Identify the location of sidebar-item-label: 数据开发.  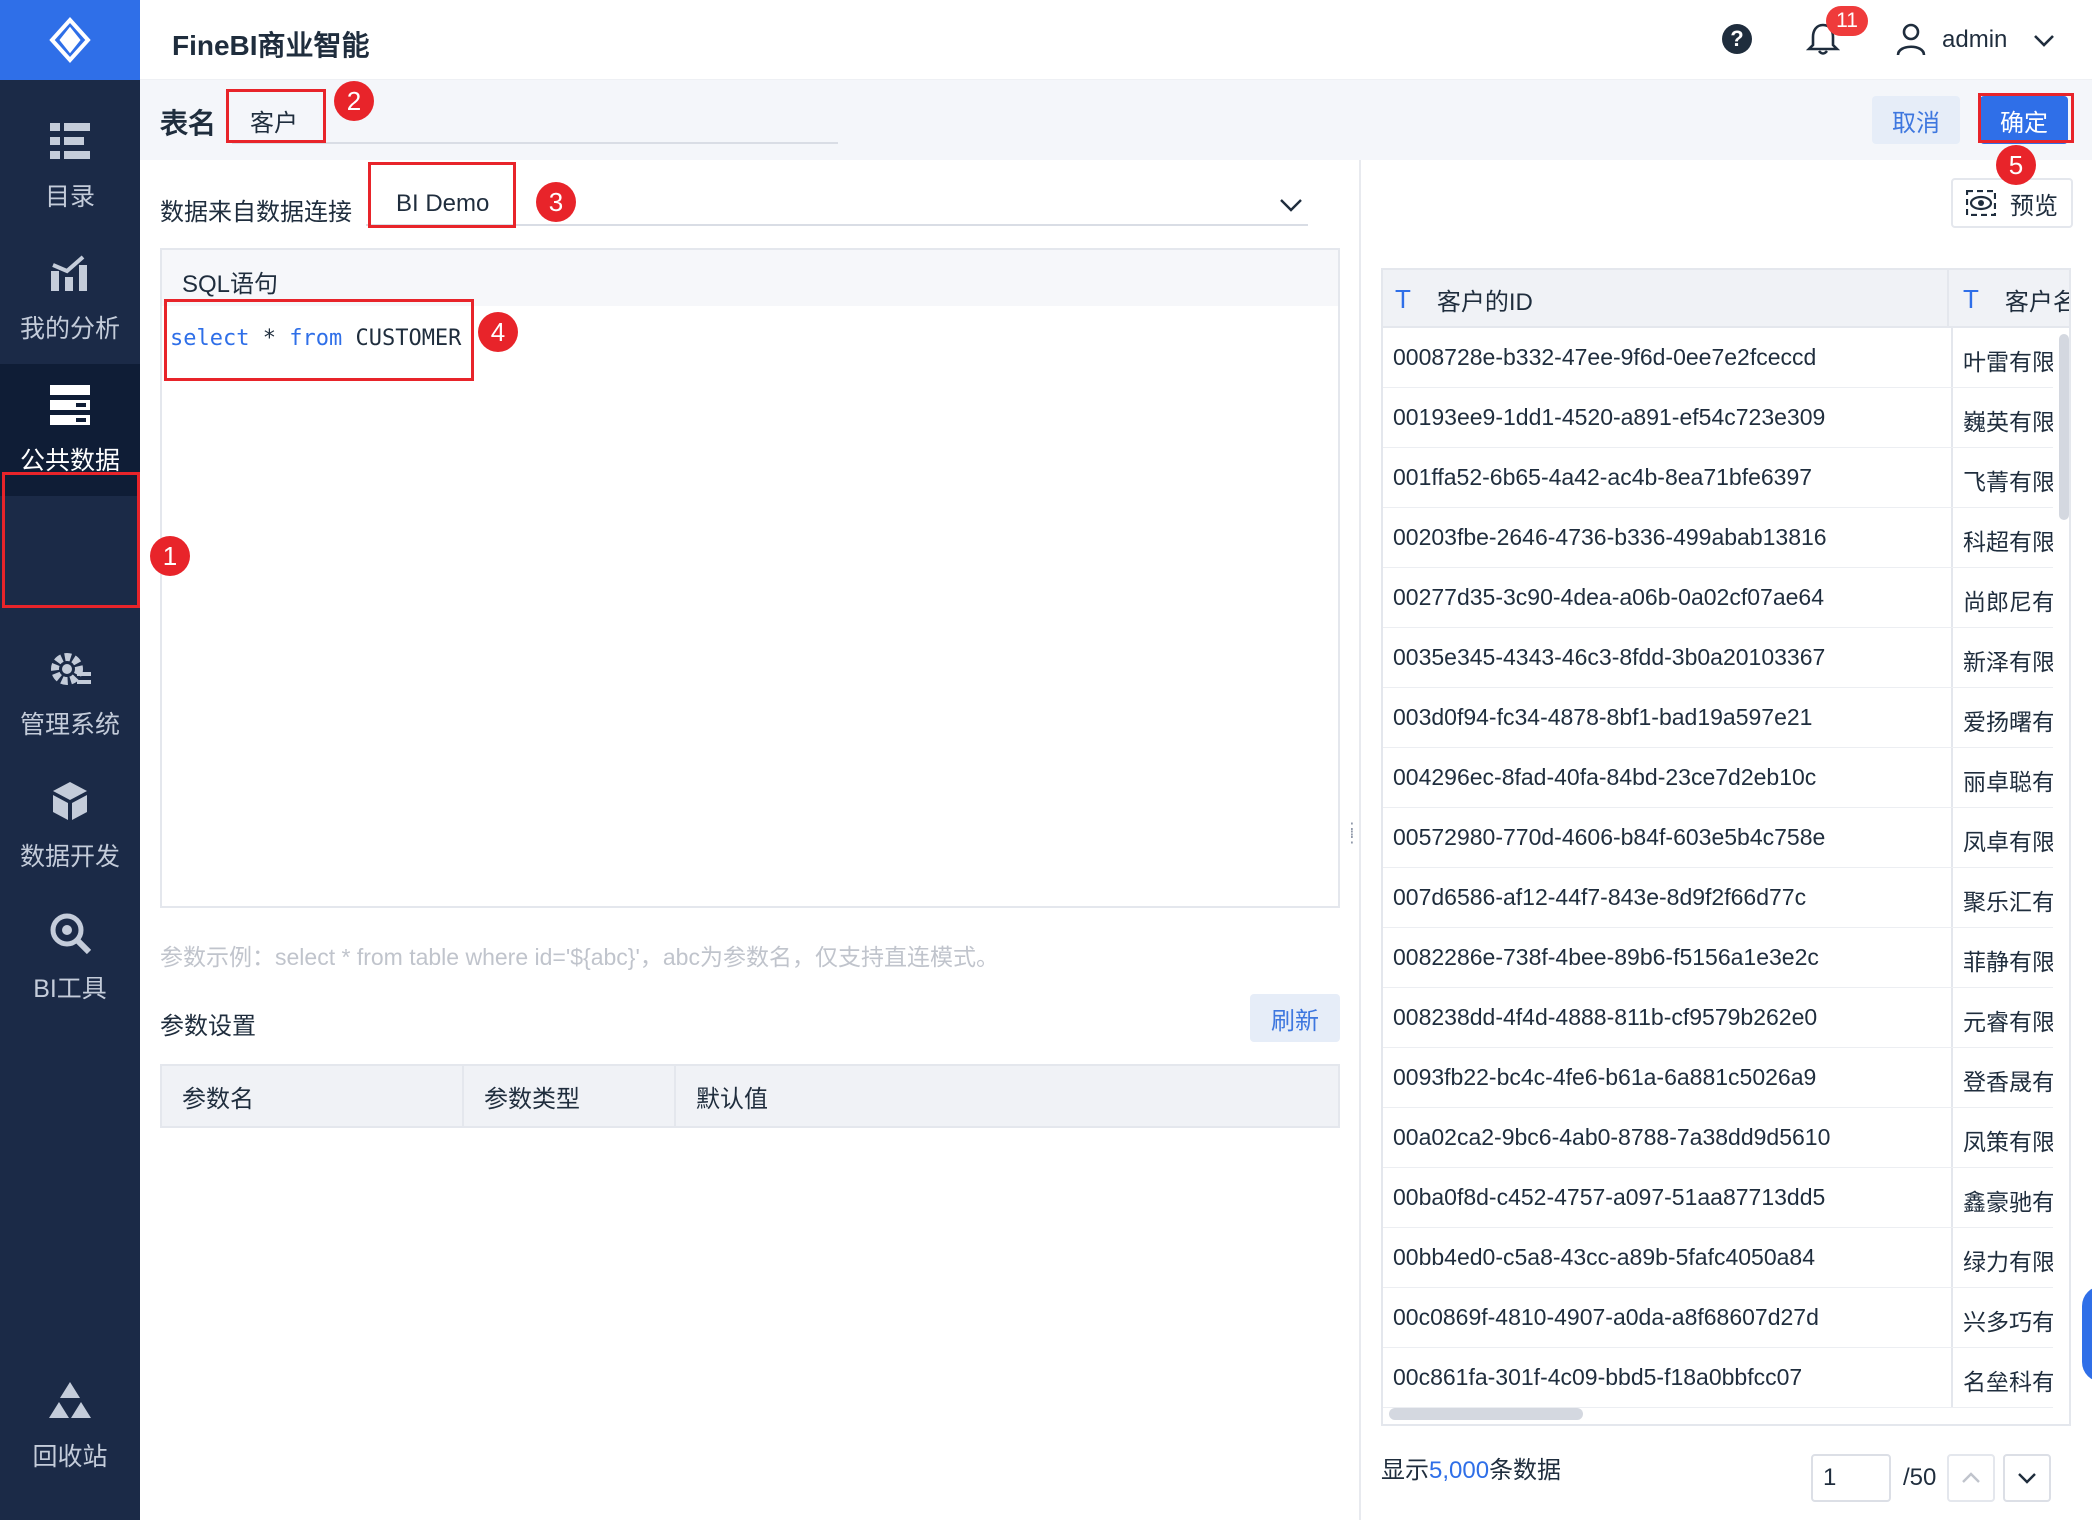
(69, 857).